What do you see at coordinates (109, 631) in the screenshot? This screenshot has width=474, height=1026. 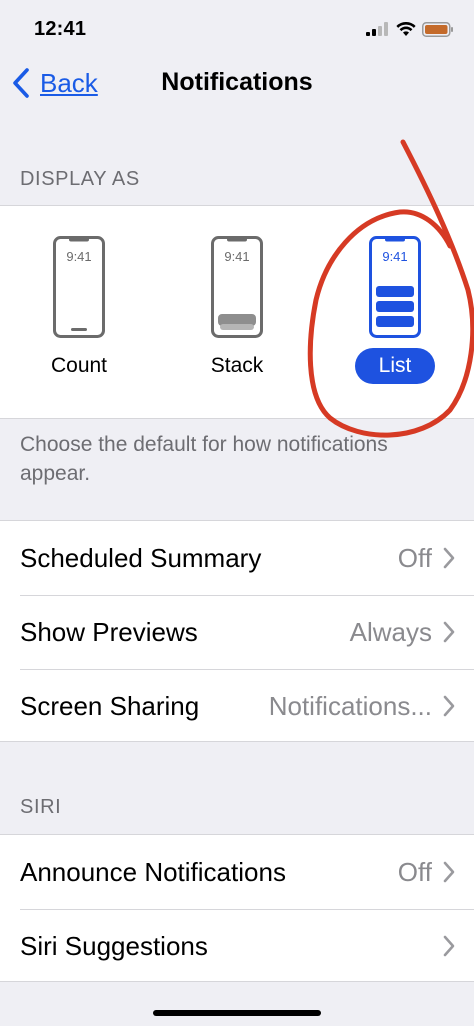 I see `row-label: Show Previews` at bounding box center [109, 631].